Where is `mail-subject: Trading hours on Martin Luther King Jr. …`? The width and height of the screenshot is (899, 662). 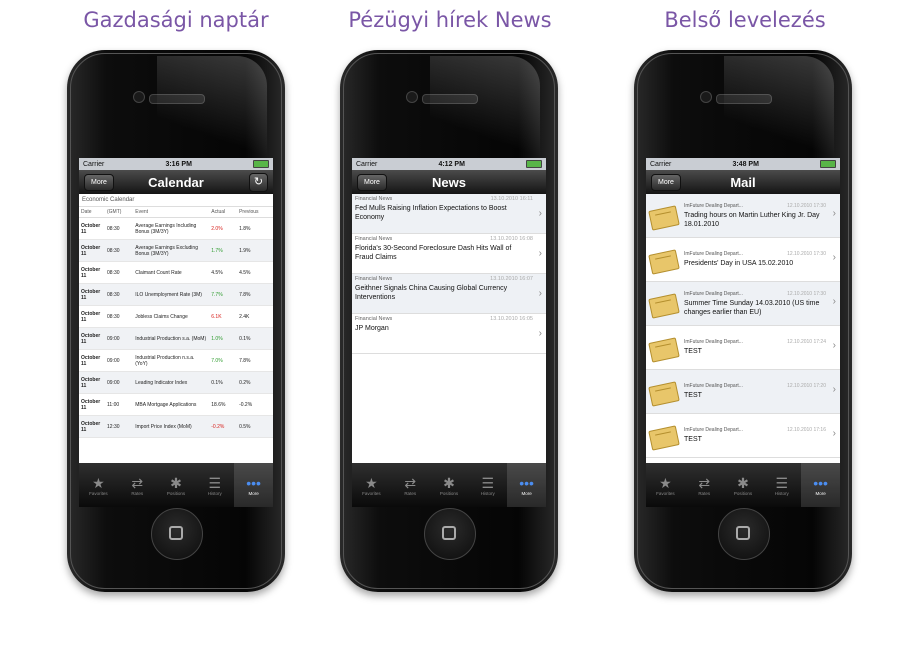 mail-subject: Trading hours on Martin Luther King Jr. … is located at coordinates (752, 219).